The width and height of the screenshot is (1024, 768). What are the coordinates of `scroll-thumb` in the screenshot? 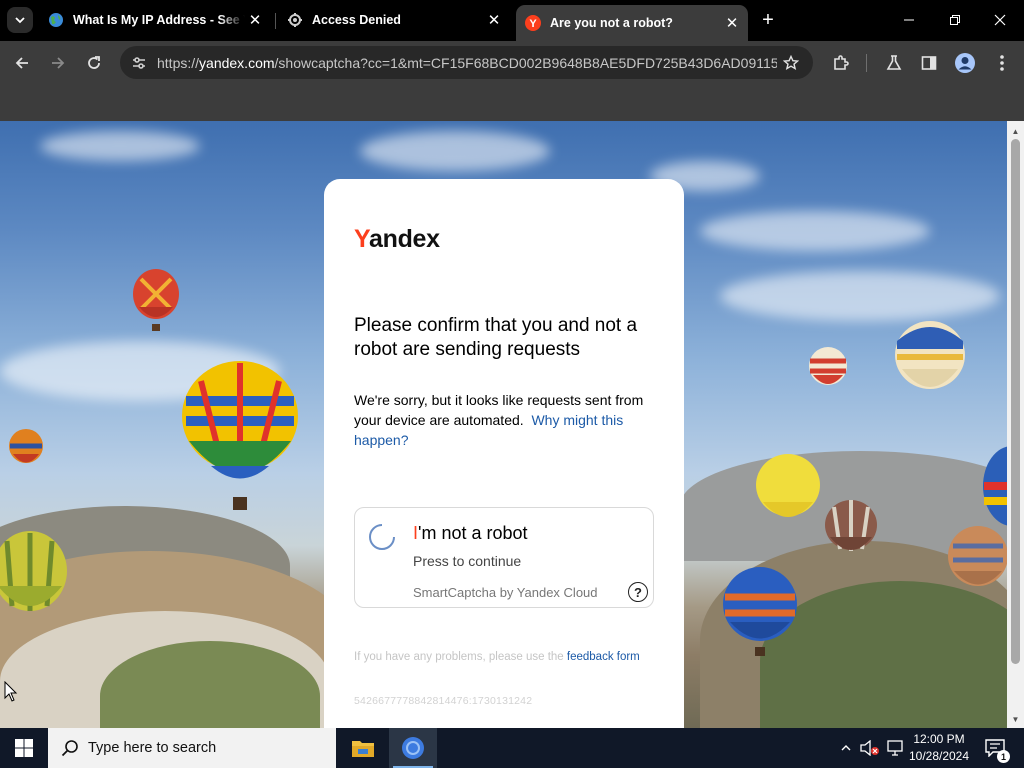 It's located at (1015, 401).